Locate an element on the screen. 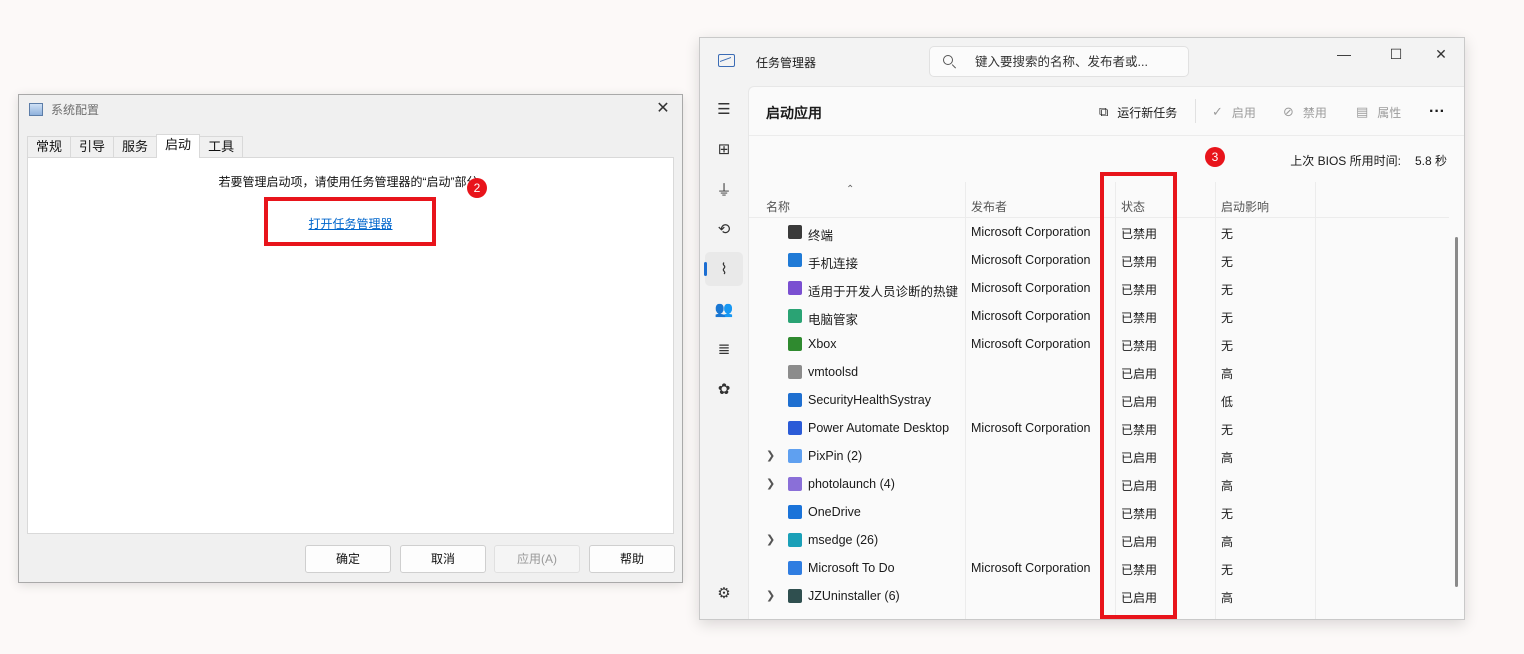 Image resolution: width=1524 pixels, height=654 pixels. app-name: PixPin (2) is located at coordinates (835, 456).